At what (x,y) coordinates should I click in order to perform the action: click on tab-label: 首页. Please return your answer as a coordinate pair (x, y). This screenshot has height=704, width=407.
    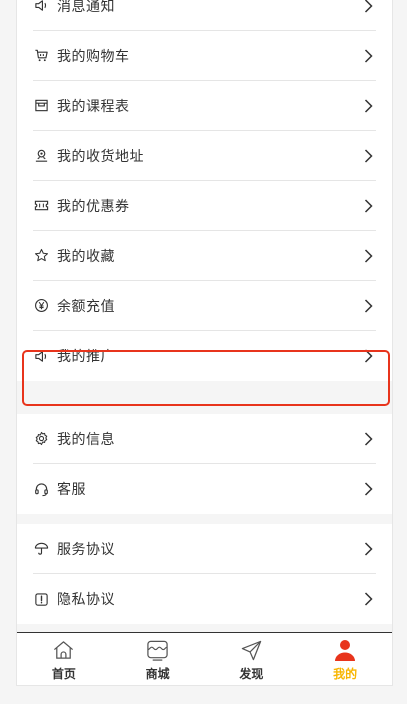
    Looking at the image, I should click on (63, 674).